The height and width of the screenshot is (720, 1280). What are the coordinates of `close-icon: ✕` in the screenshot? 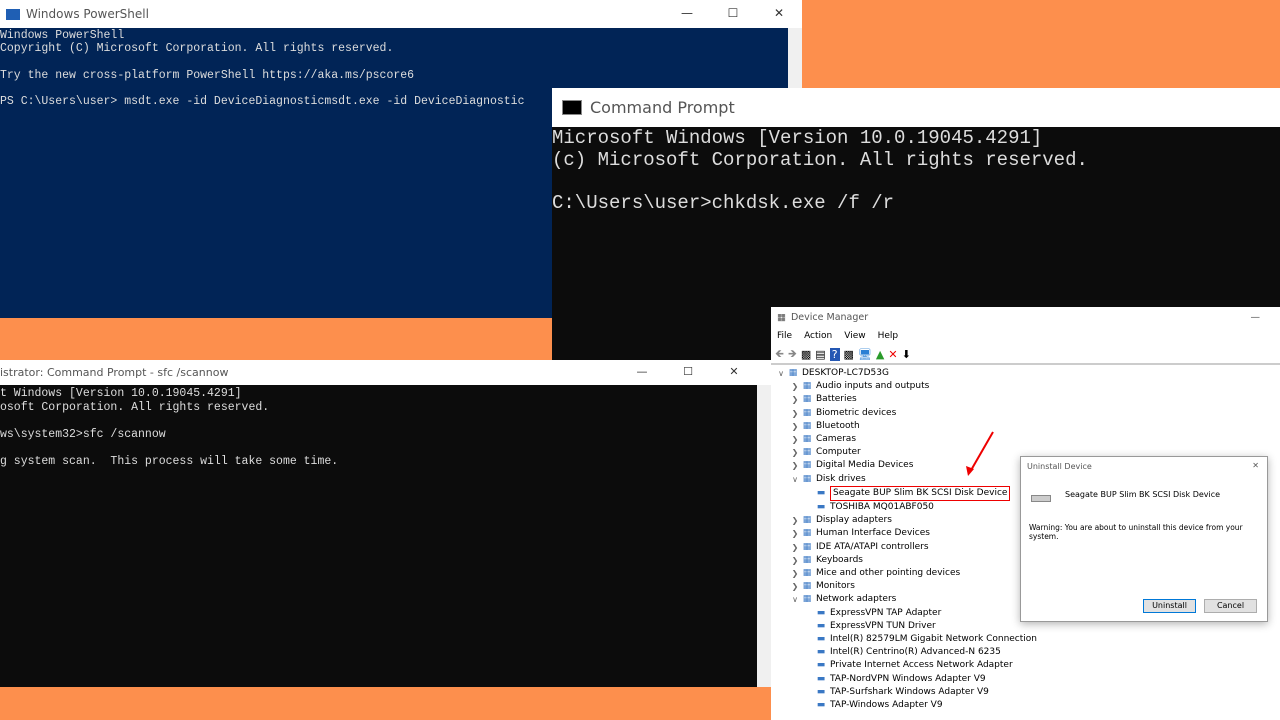 It's located at (1255, 465).